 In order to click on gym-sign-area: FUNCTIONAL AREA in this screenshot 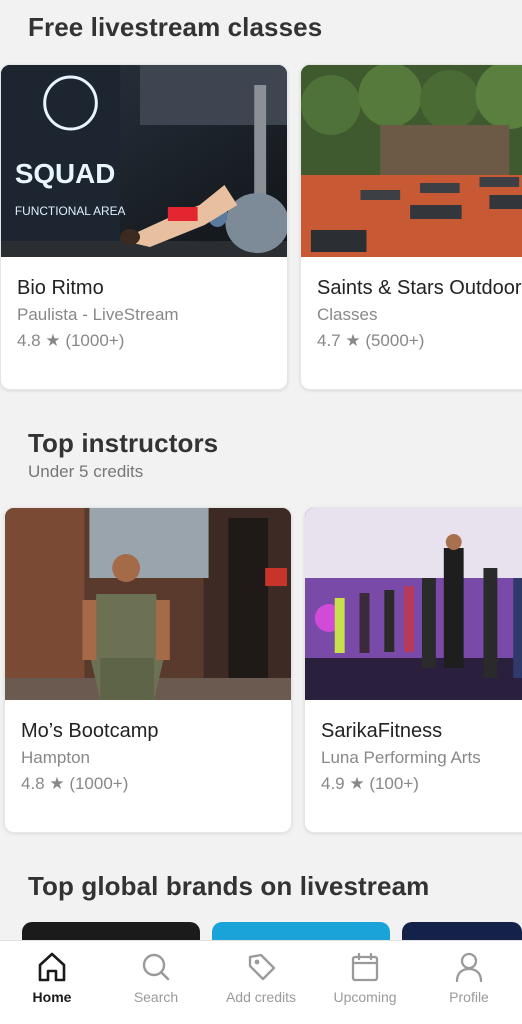, I will do `click(70, 211)`.